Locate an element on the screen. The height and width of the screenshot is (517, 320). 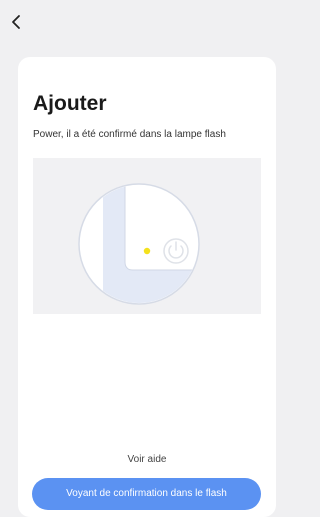
confirm-indicator-button: Voyant de confirmation dans le flash is located at coordinates (146, 494).